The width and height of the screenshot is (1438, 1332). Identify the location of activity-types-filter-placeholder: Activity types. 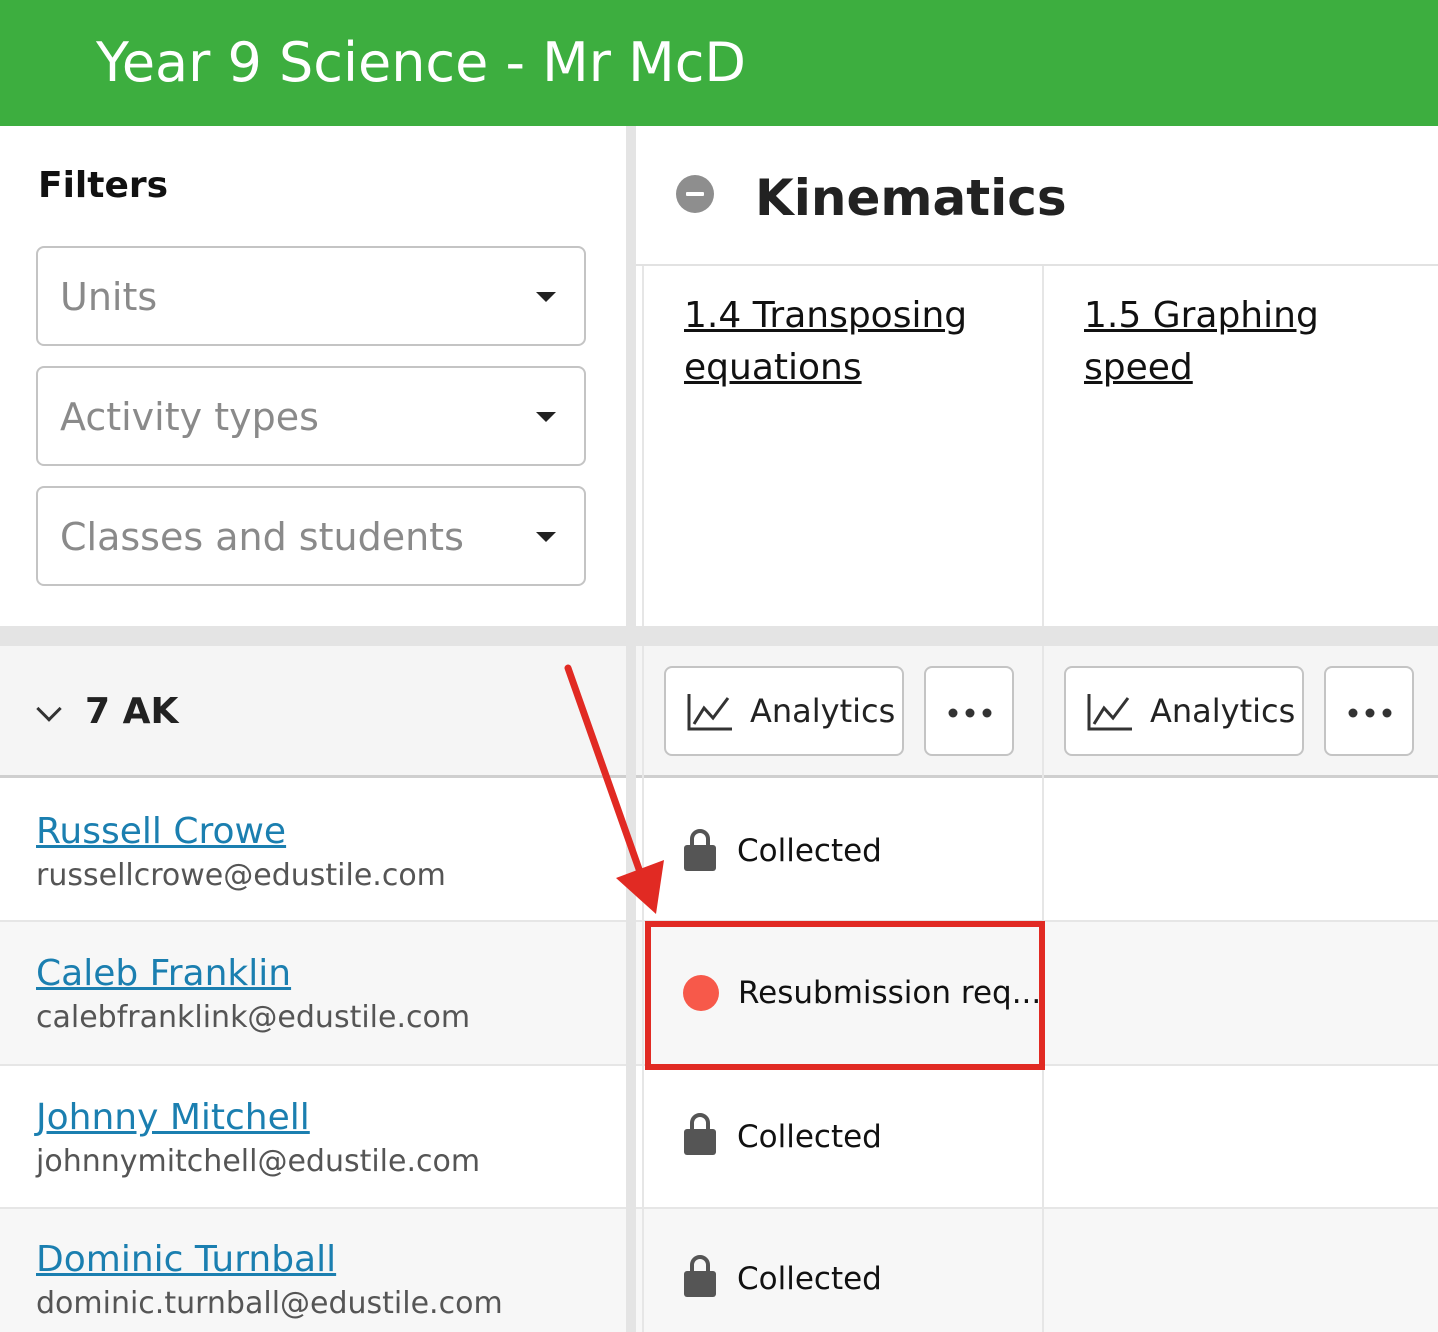
(189, 417).